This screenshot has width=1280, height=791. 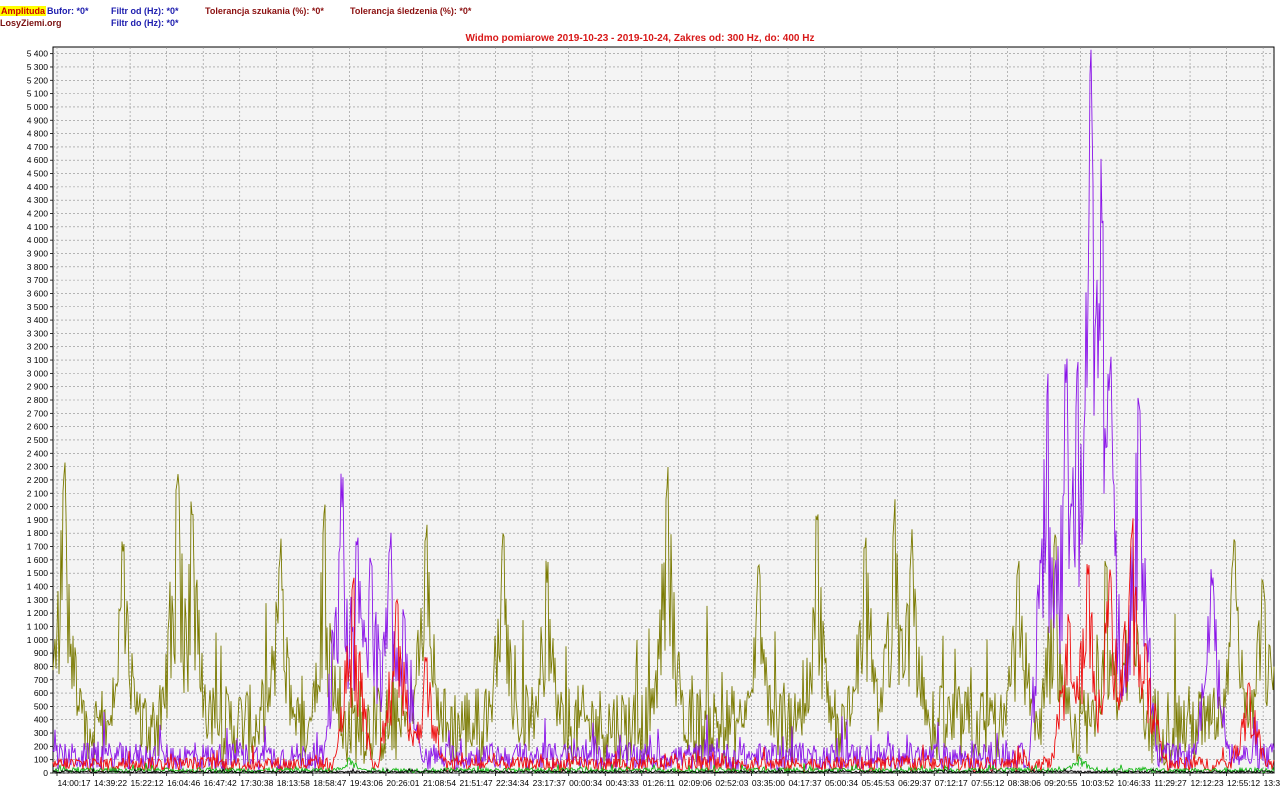 I want to click on x-tick-label: 09:20:55, so click(x=1060, y=783).